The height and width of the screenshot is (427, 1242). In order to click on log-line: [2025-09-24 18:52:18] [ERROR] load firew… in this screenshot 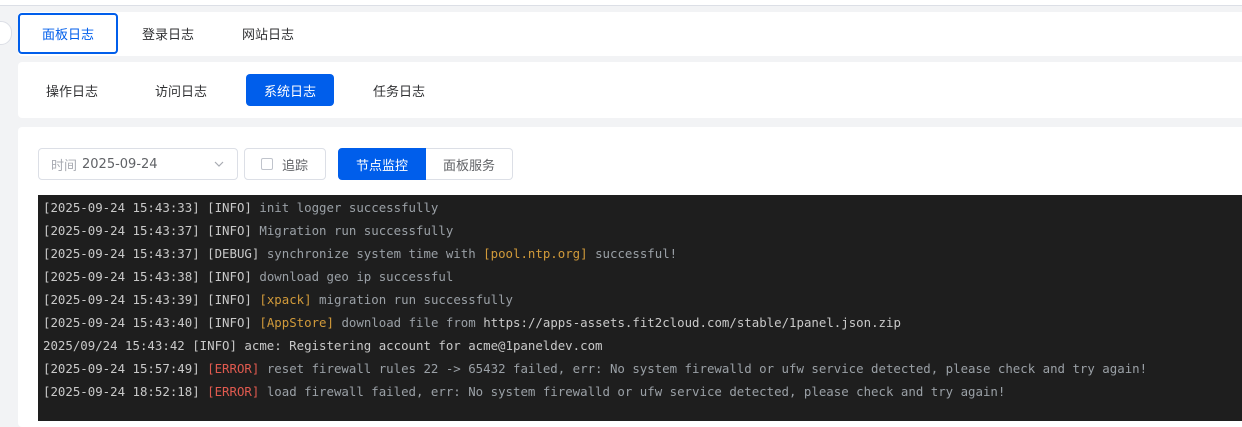, I will do `click(524, 392)`.